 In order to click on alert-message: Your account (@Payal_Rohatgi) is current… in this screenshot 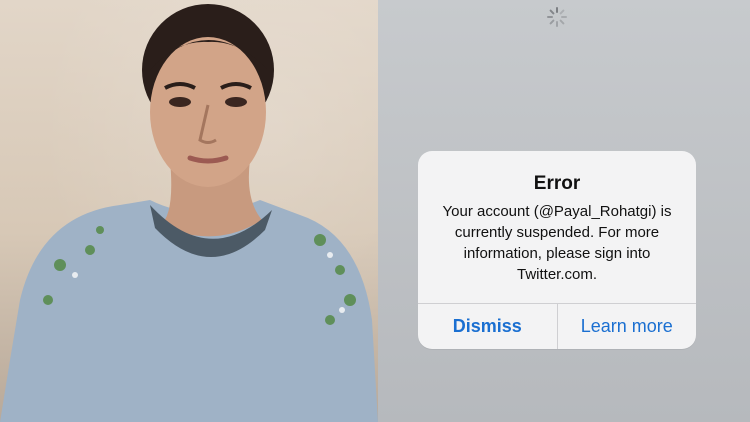, I will do `click(557, 243)`.